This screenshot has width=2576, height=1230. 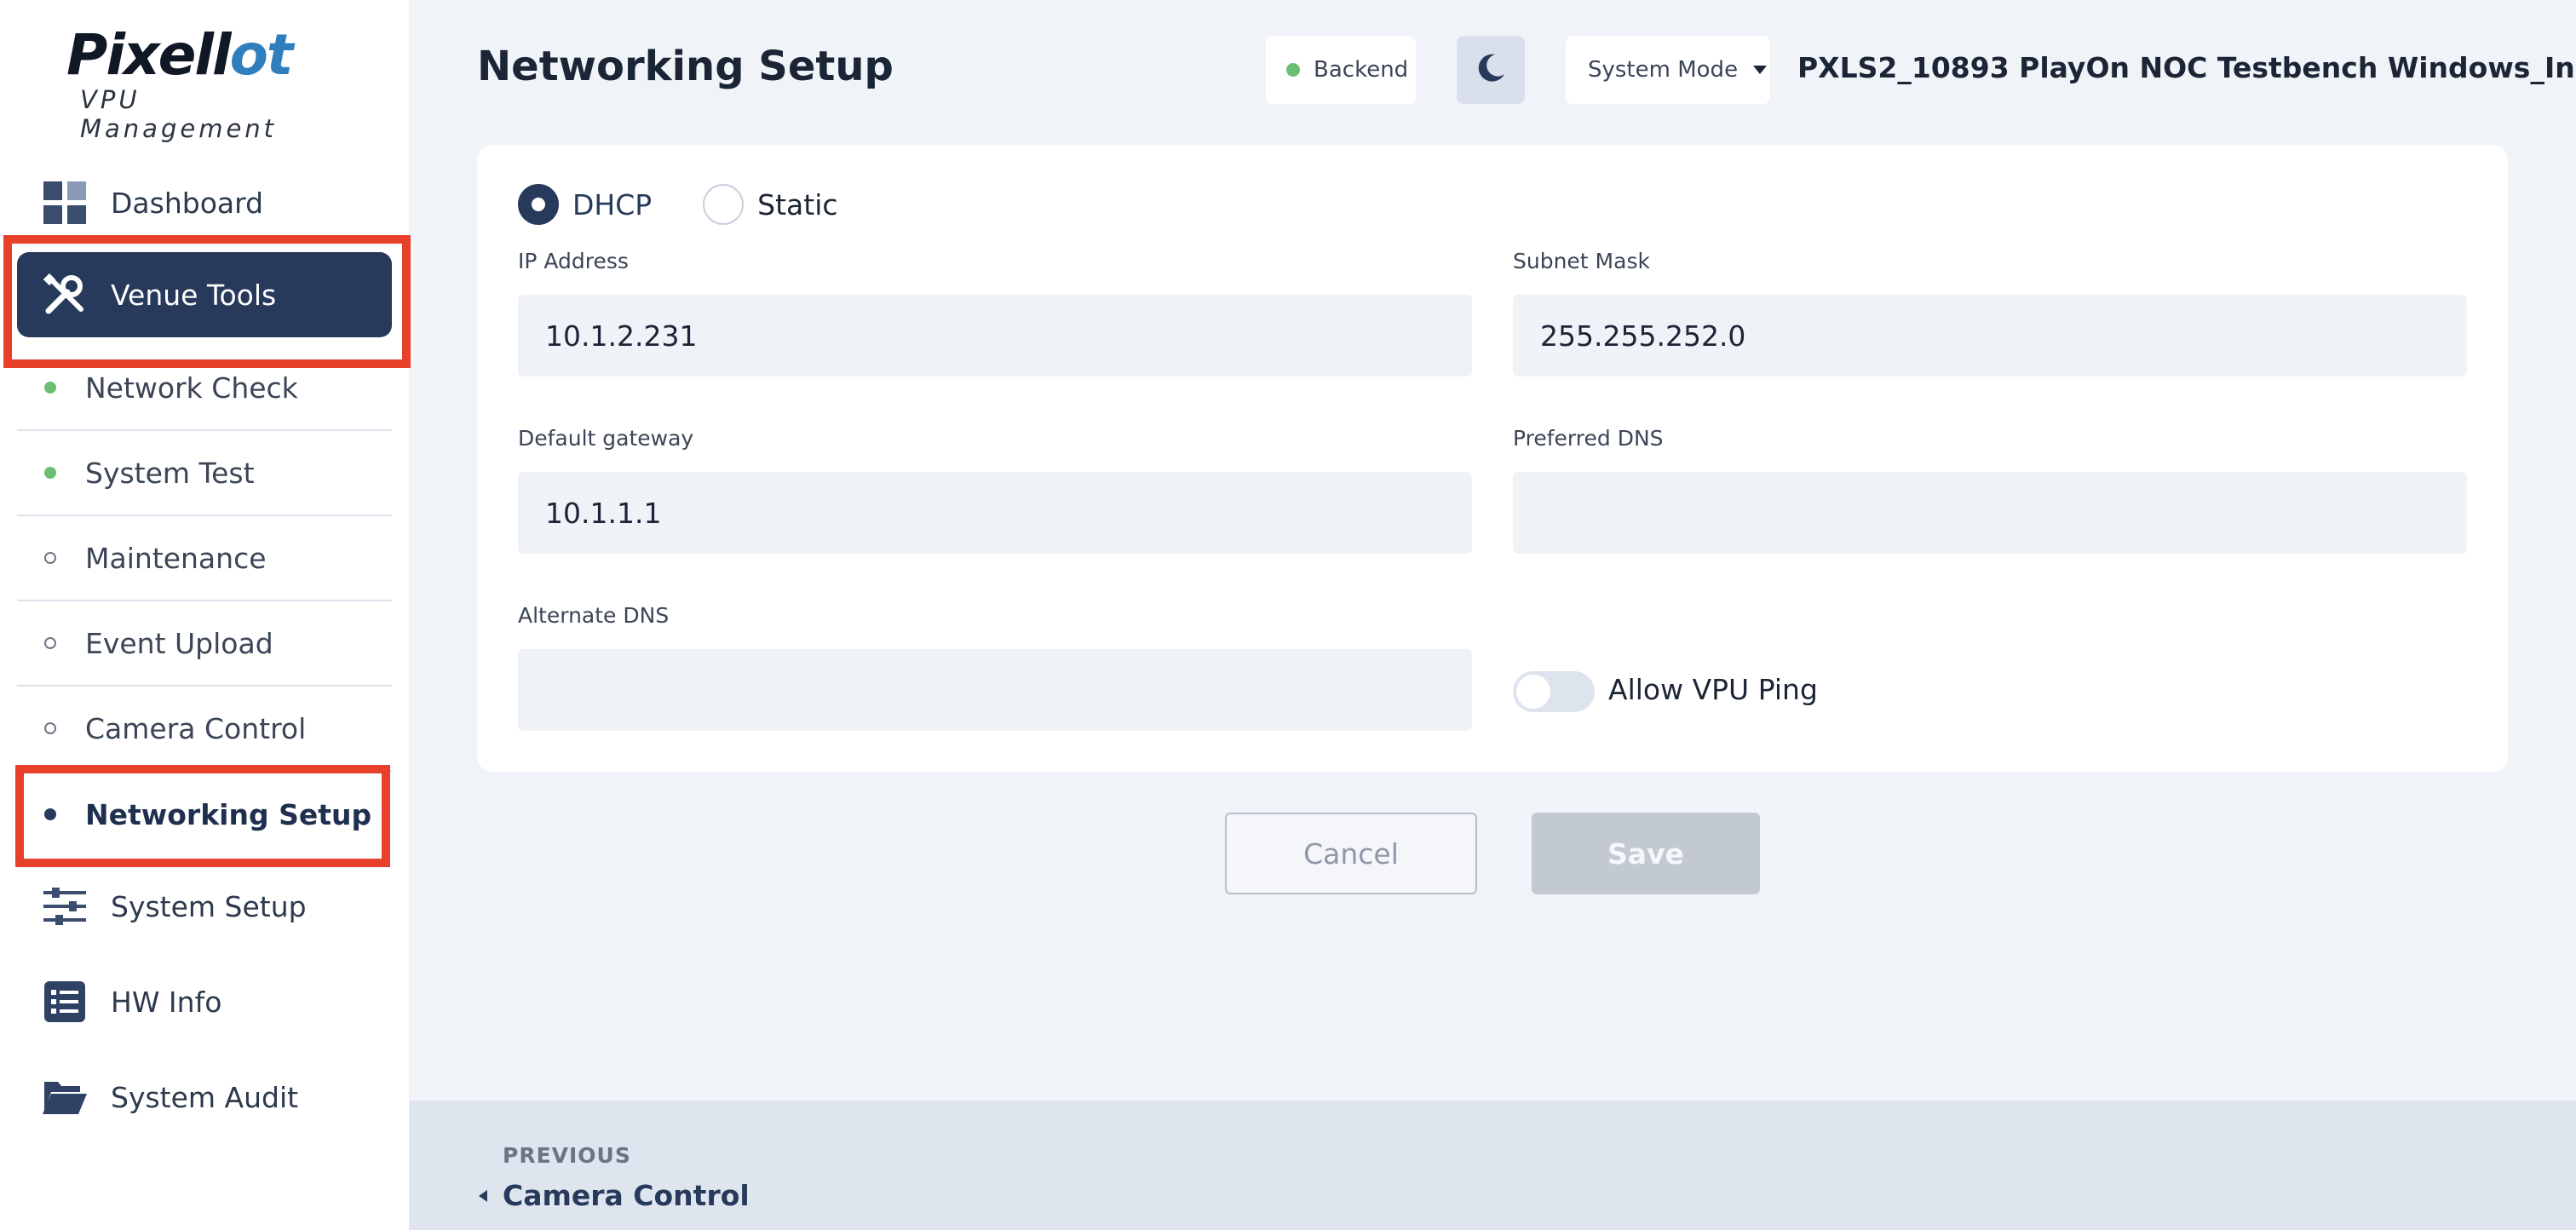 I want to click on theme-toggle-button, so click(x=1491, y=70).